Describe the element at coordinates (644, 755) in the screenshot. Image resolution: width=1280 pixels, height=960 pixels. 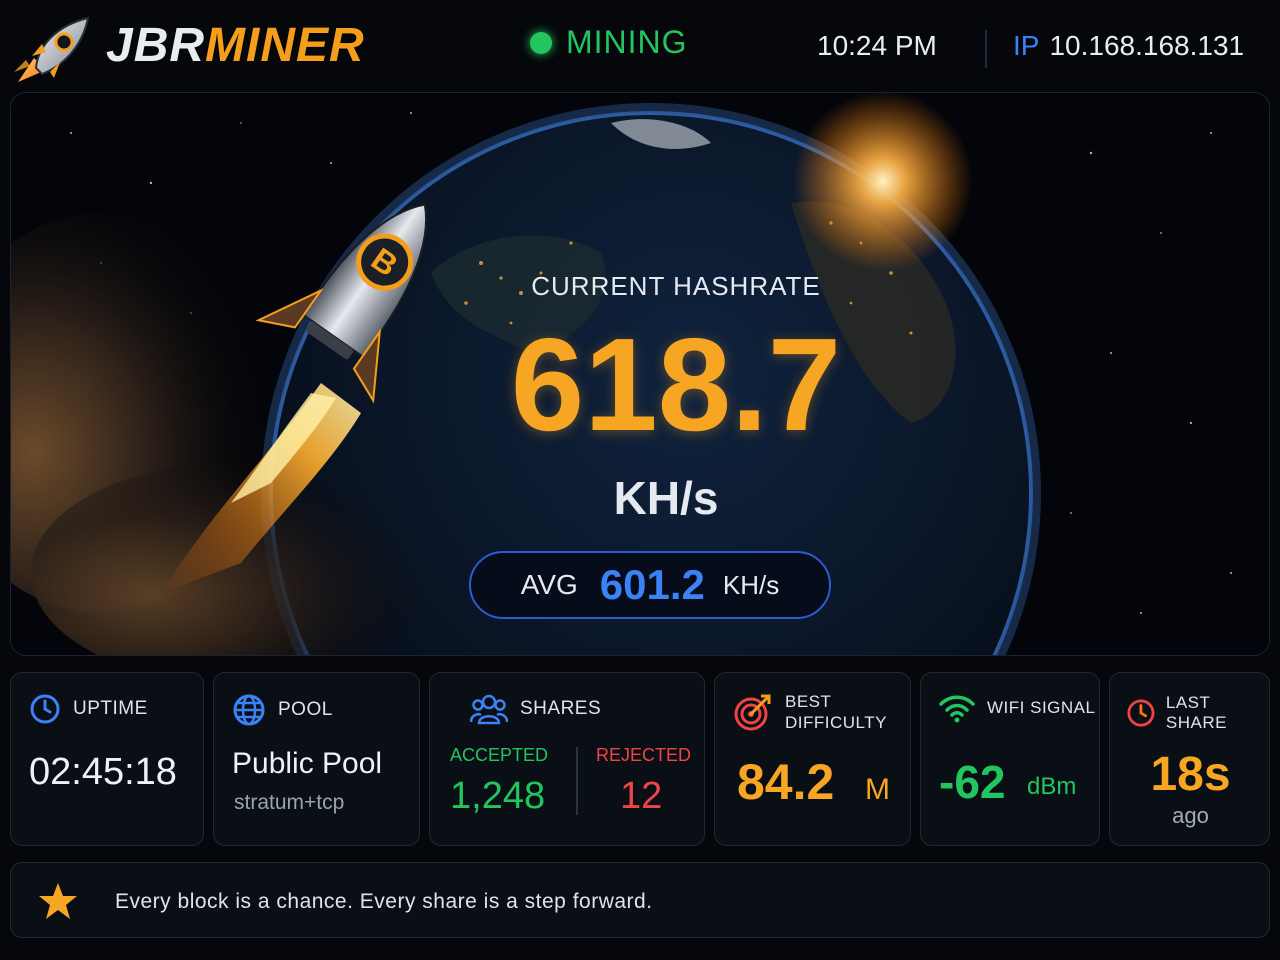
I see `rejected-label: REJECTED` at that location.